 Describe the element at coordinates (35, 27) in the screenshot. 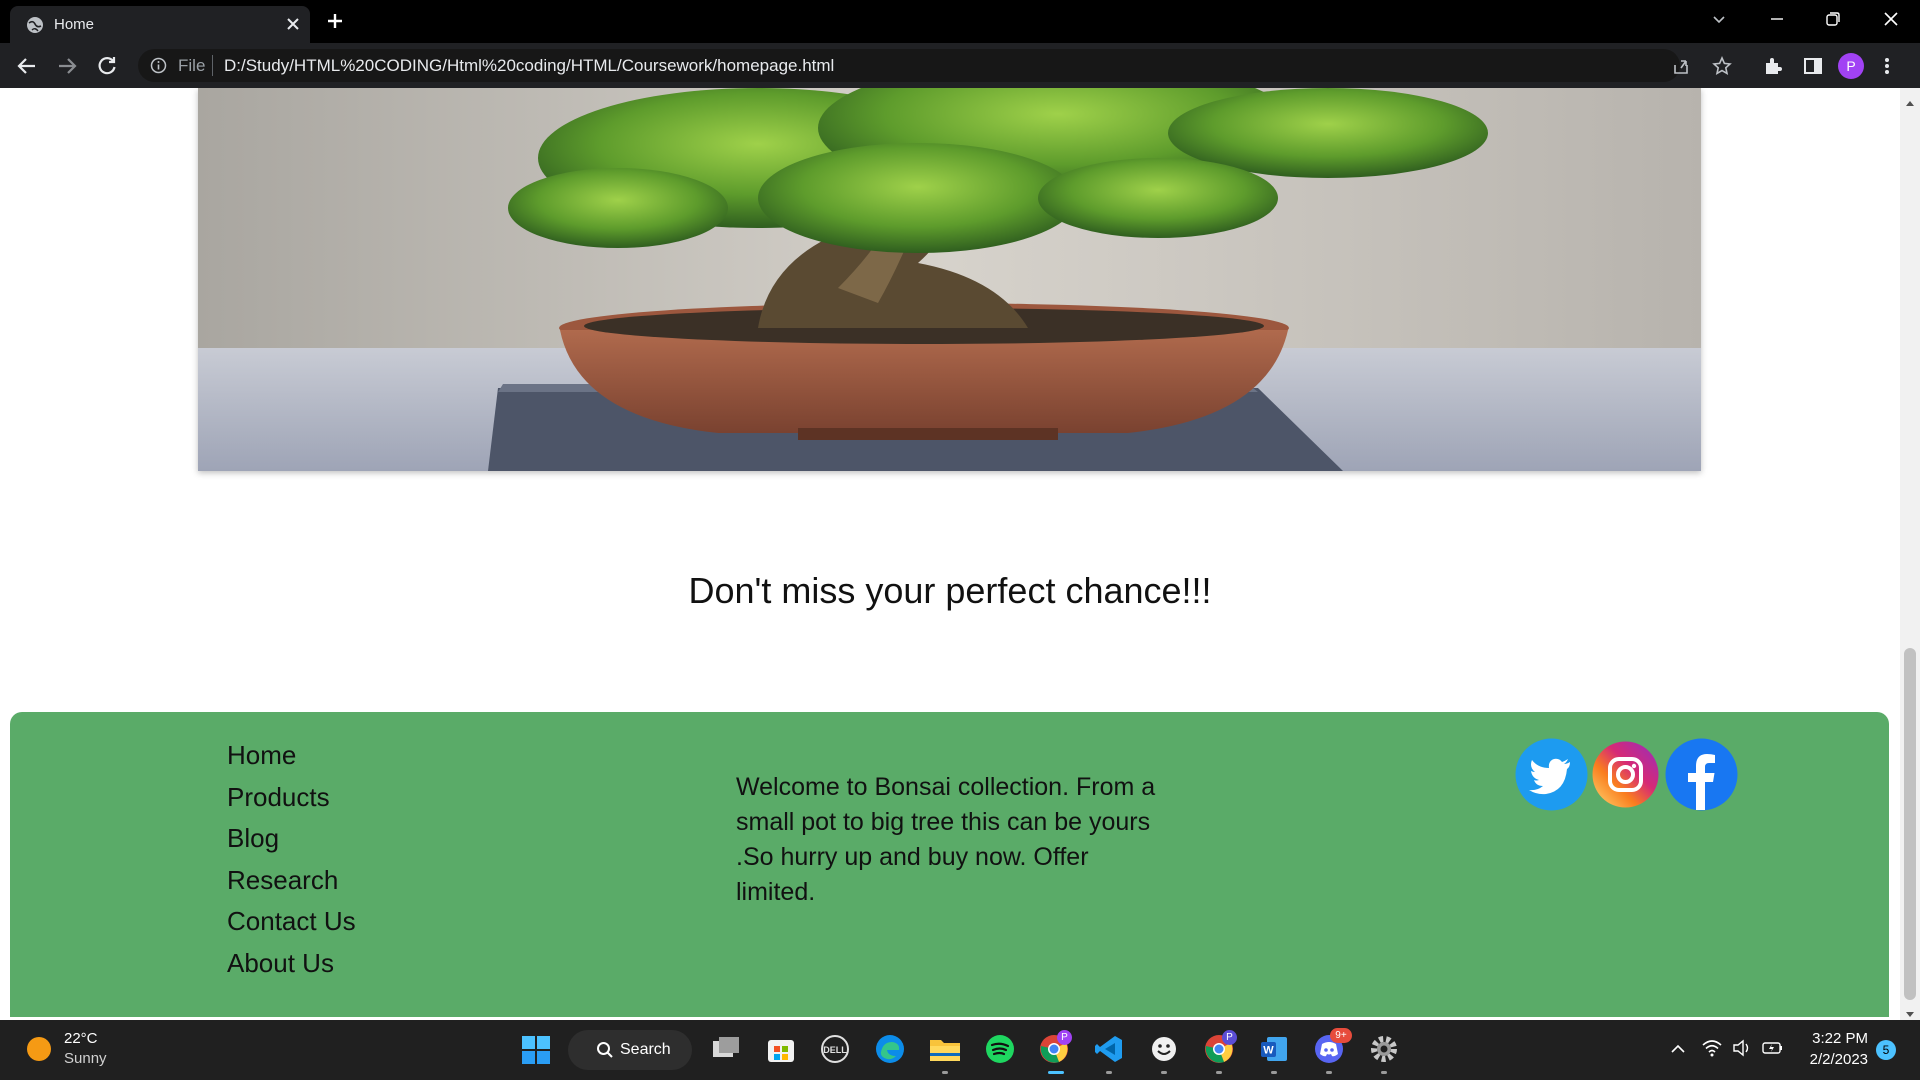

I see `globe-icon` at that location.